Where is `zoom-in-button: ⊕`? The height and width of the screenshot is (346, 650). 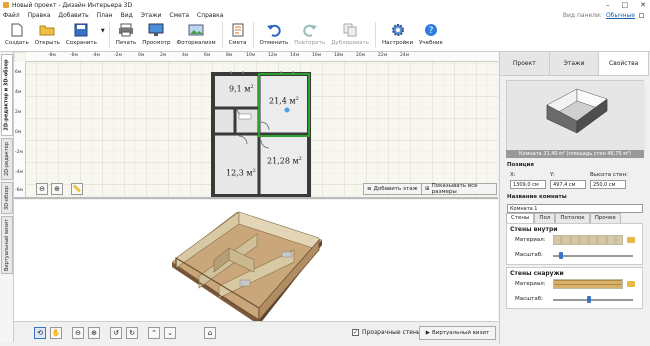 zoom-in-button: ⊕ is located at coordinates (57, 189).